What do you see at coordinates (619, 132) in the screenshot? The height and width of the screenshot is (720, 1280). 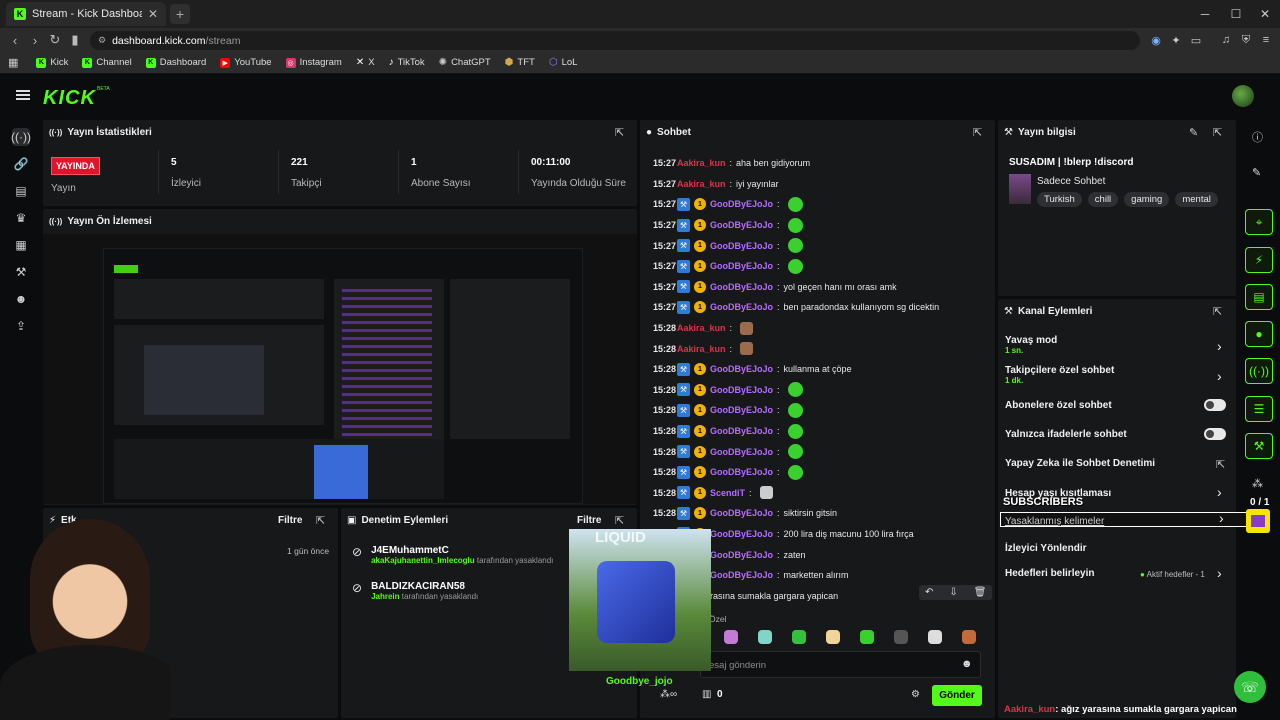 I see `expand-stats-icon: ⇱` at bounding box center [619, 132].